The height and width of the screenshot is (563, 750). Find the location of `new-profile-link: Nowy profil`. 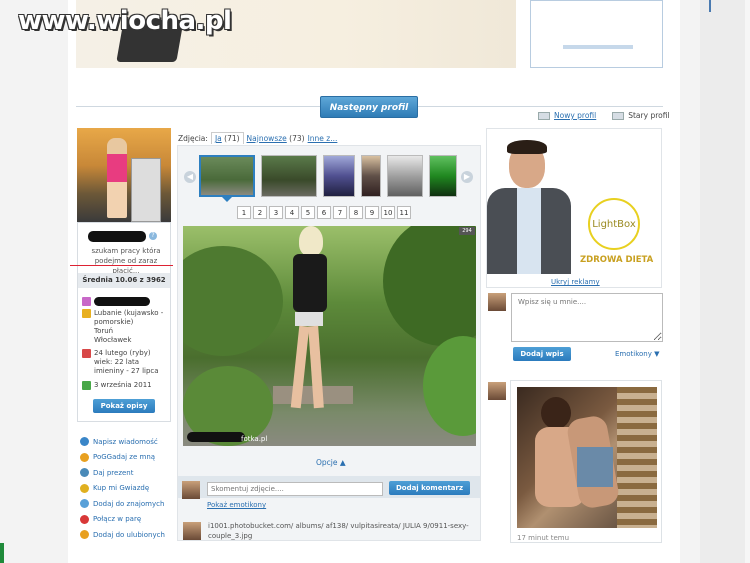

new-profile-link: Nowy profil is located at coordinates (575, 115).